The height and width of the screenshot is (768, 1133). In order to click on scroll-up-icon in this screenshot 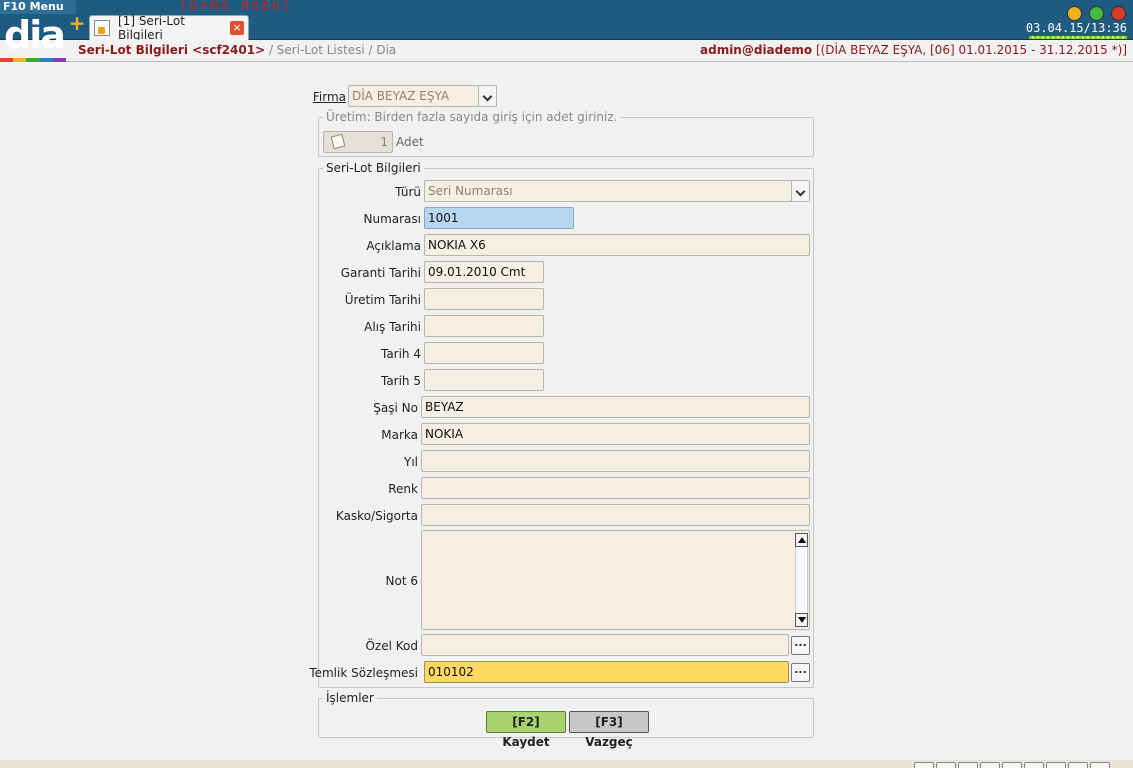, I will do `click(801, 540)`.